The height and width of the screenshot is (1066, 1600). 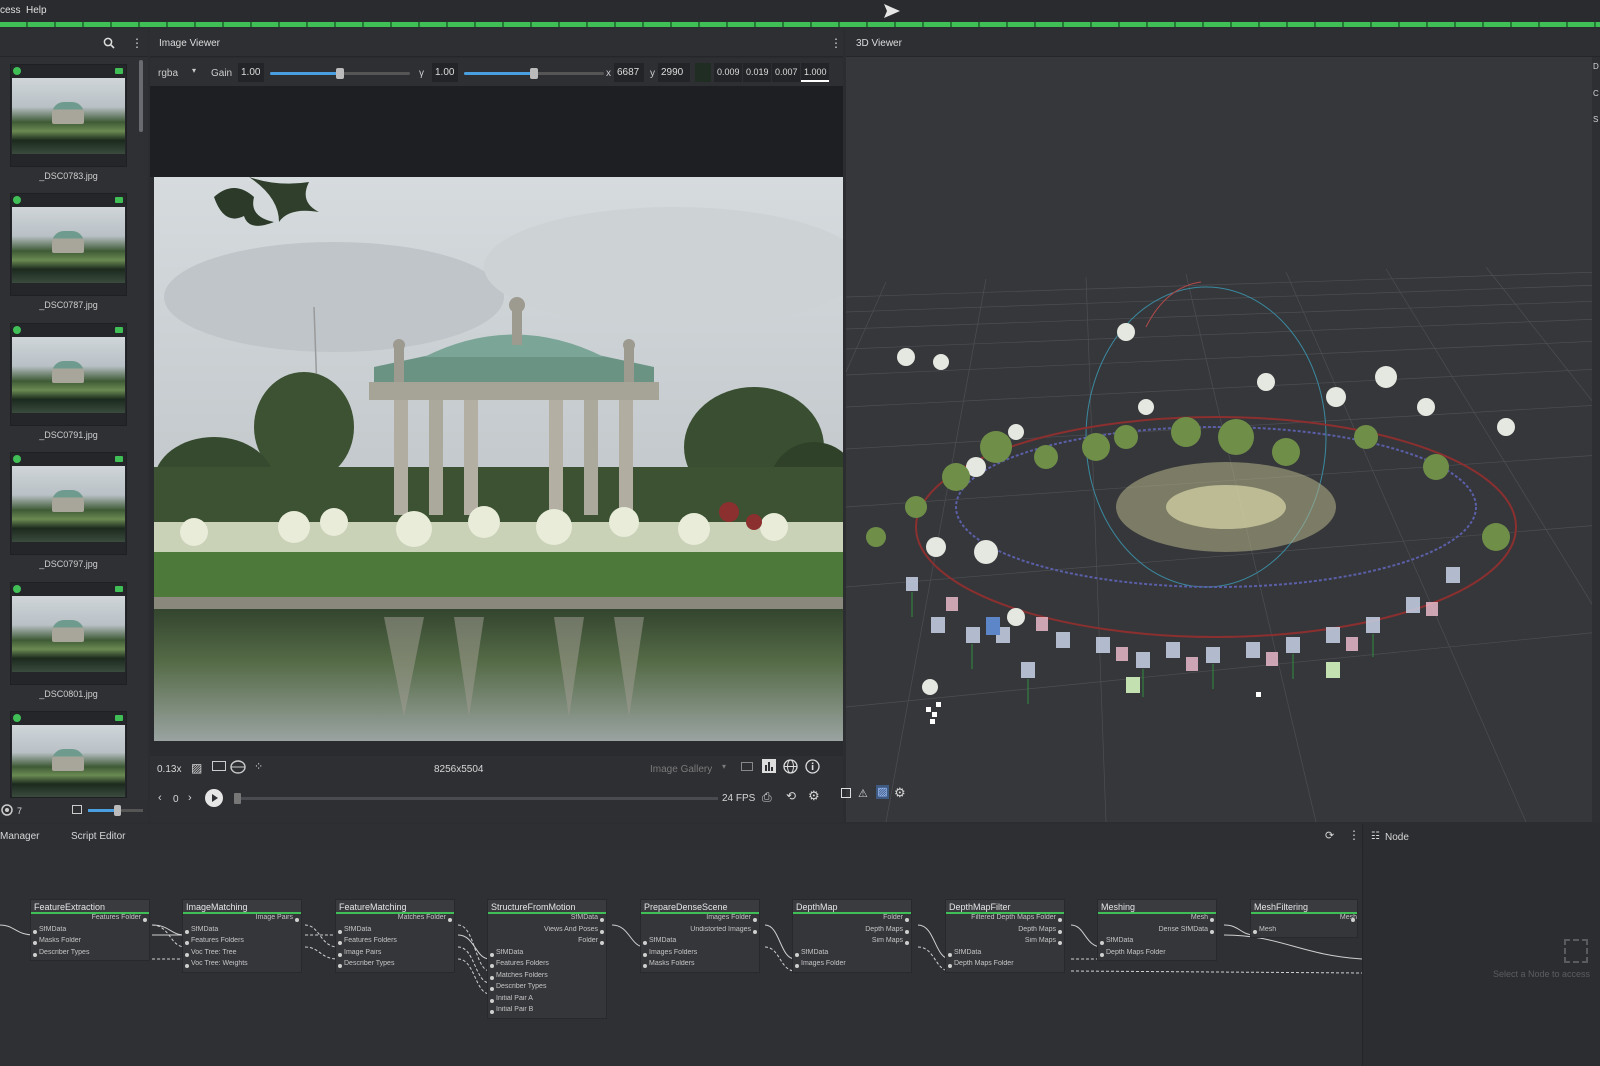 I want to click on warning-icon: ⚠, so click(x=863, y=793).